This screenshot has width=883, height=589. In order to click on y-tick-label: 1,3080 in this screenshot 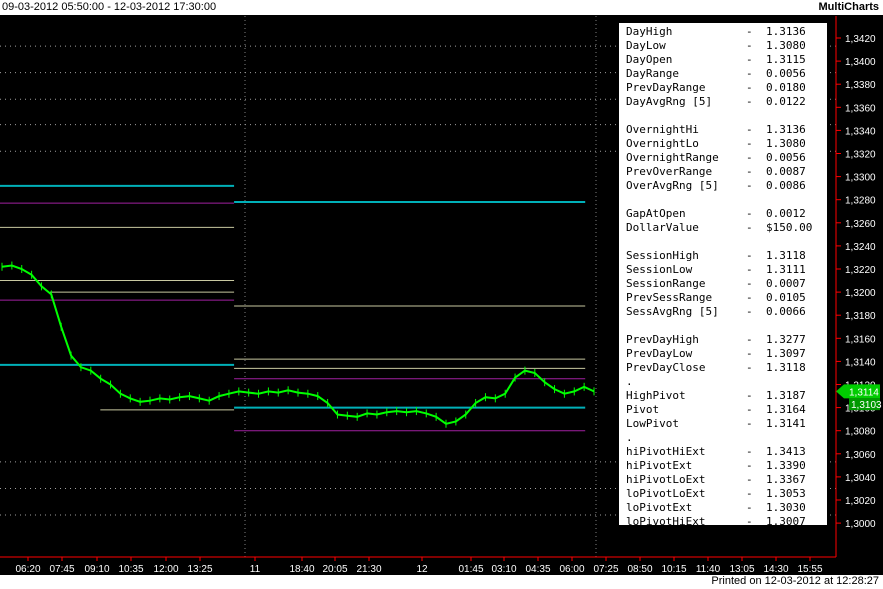, I will do `click(860, 432)`.